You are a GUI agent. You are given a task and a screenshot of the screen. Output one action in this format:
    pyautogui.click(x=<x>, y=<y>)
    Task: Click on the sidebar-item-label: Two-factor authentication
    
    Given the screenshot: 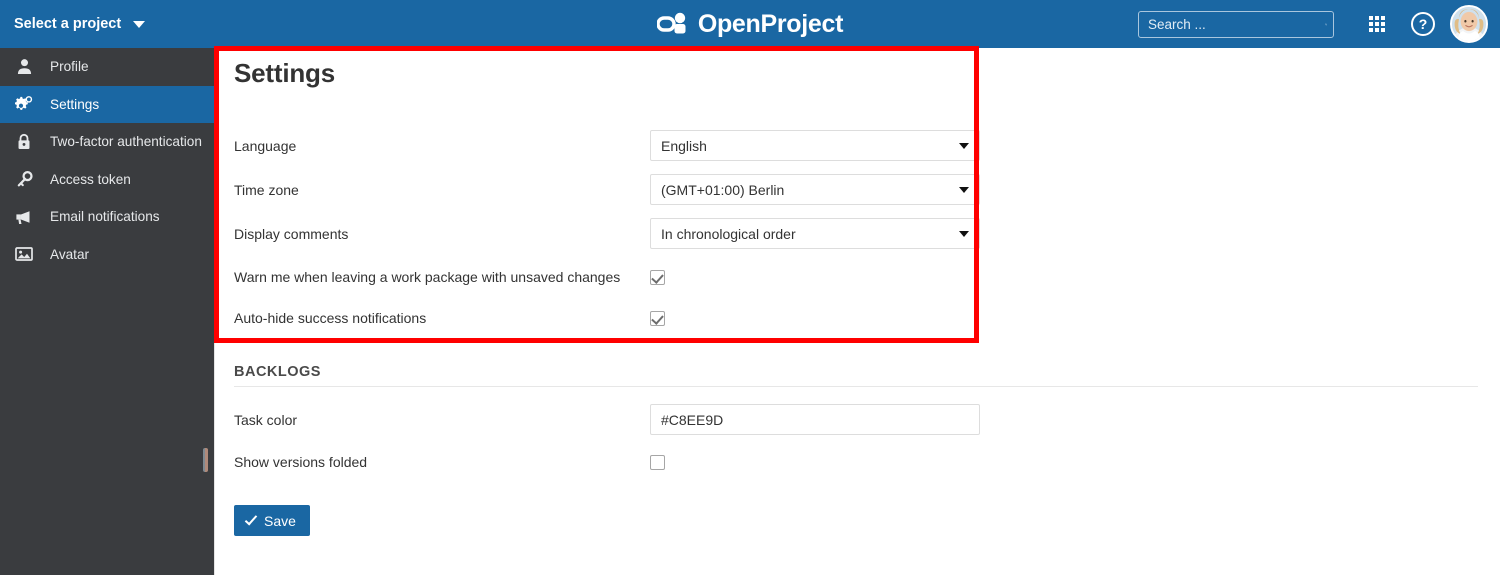 What is the action you would take?
    pyautogui.click(x=126, y=142)
    